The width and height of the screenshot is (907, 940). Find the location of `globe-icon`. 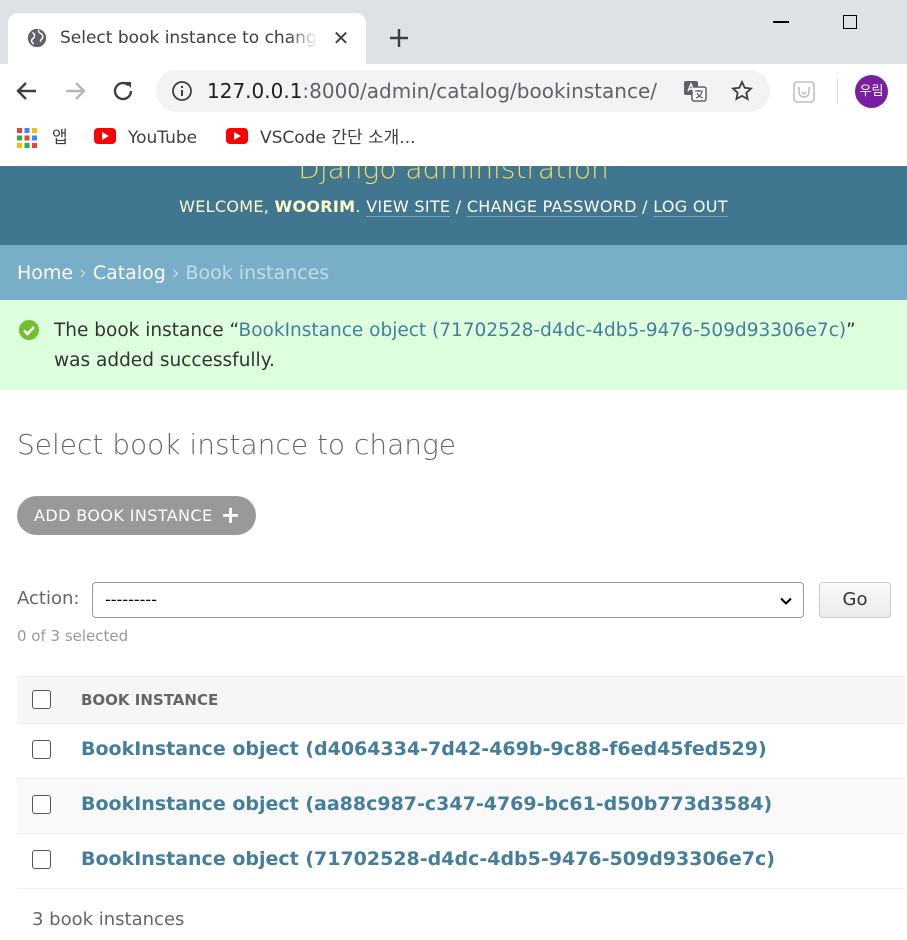

globe-icon is located at coordinates (37, 38).